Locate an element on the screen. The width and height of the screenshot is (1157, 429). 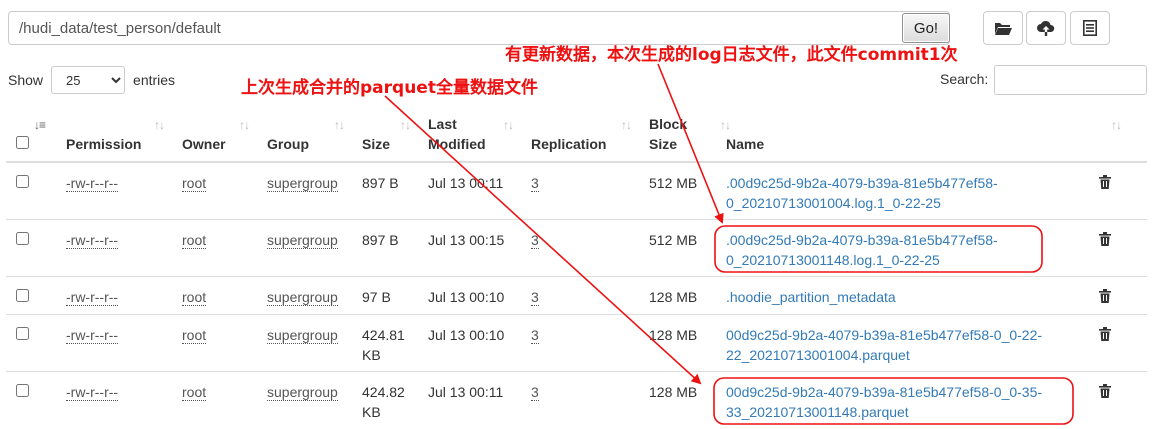
header-replication: Replication ↑↓ is located at coordinates (580, 134).